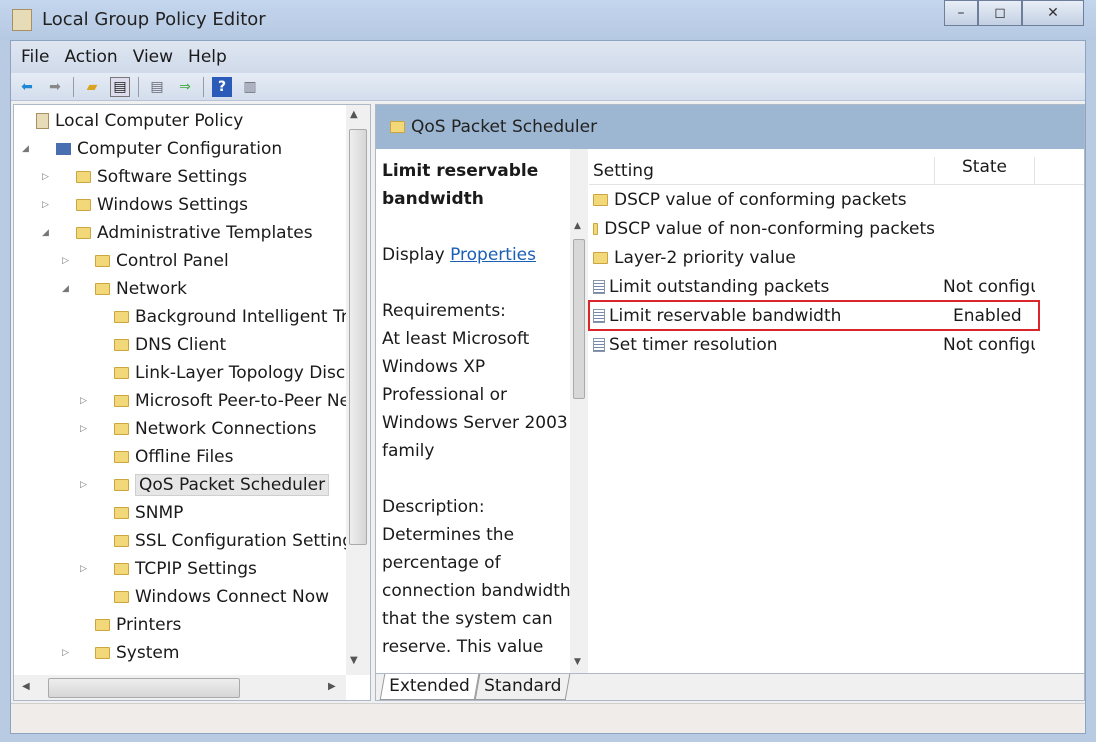  I want to click on list-row: DSCP value of non-conforming packets, so click(836, 228).